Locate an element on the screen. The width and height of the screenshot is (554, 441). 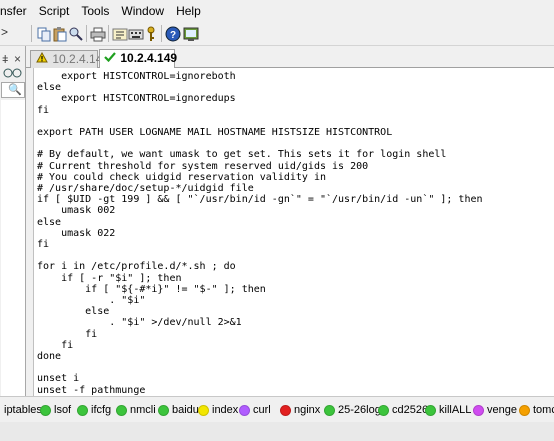
terminal-line-text: unset i is located at coordinates (58, 379).